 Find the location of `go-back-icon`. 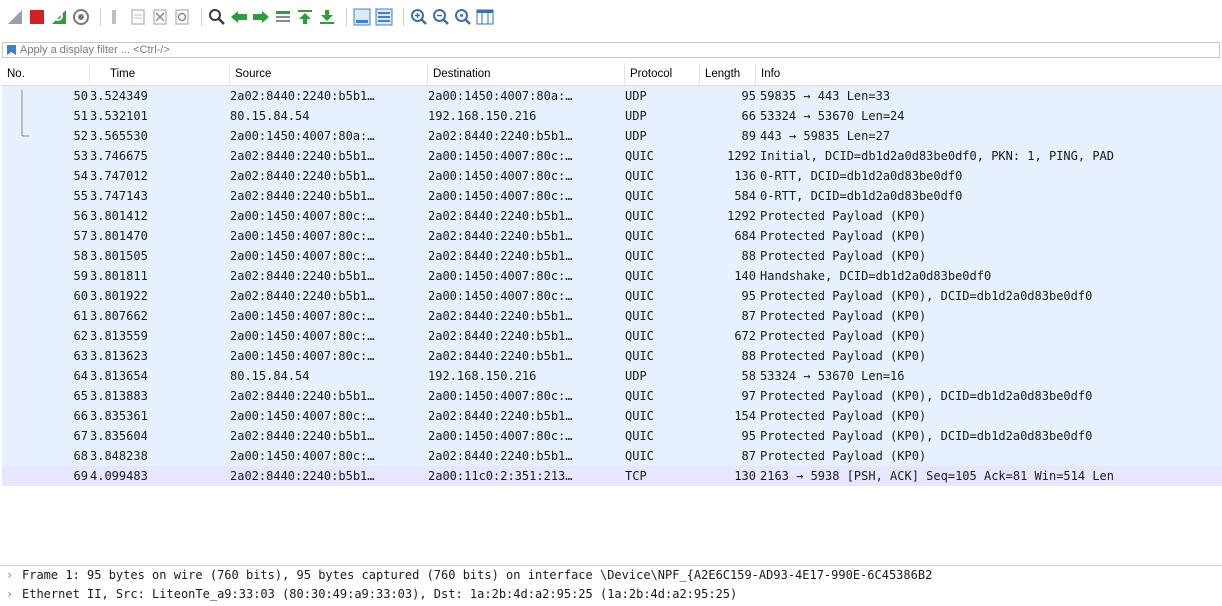

go-back-icon is located at coordinates (239, 17).